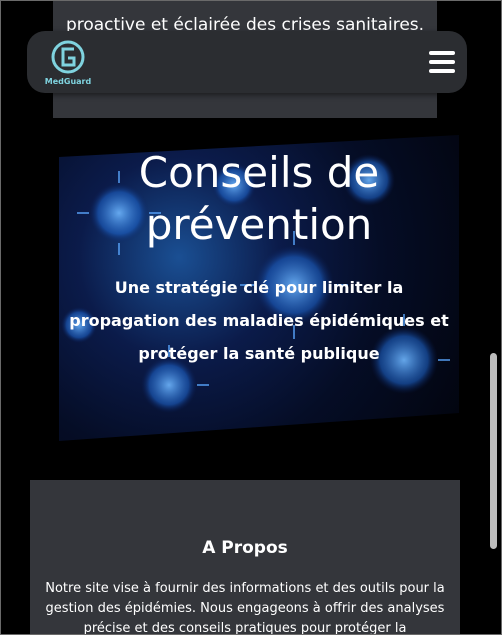  I want to click on logo-text: MedGuard, so click(68, 81).